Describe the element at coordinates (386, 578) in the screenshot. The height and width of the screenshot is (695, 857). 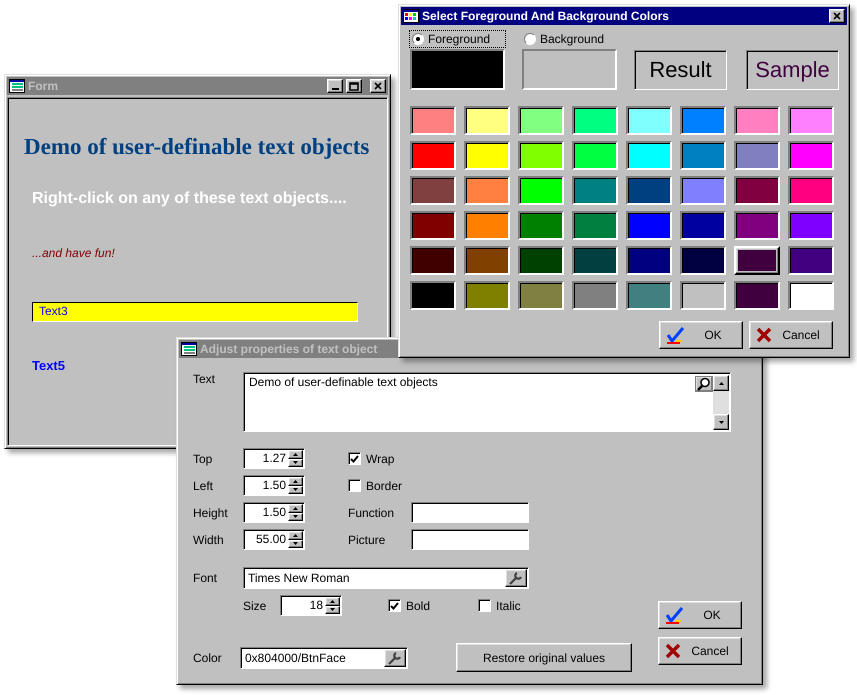
I see `font-field: Times New Roman` at that location.